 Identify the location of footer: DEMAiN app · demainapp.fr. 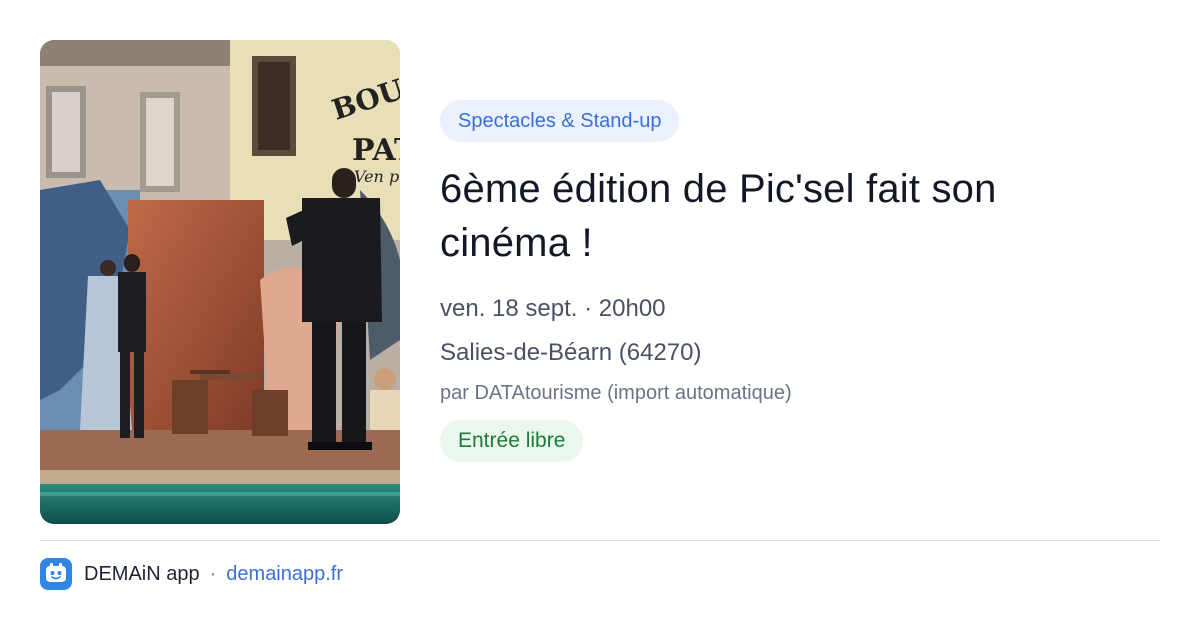
(191, 574).